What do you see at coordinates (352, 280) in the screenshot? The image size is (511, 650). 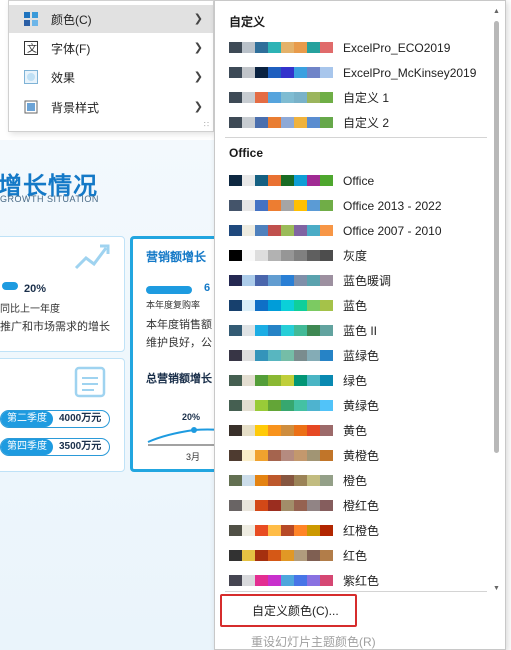 I see `theme-option: 蓝色暖调` at bounding box center [352, 280].